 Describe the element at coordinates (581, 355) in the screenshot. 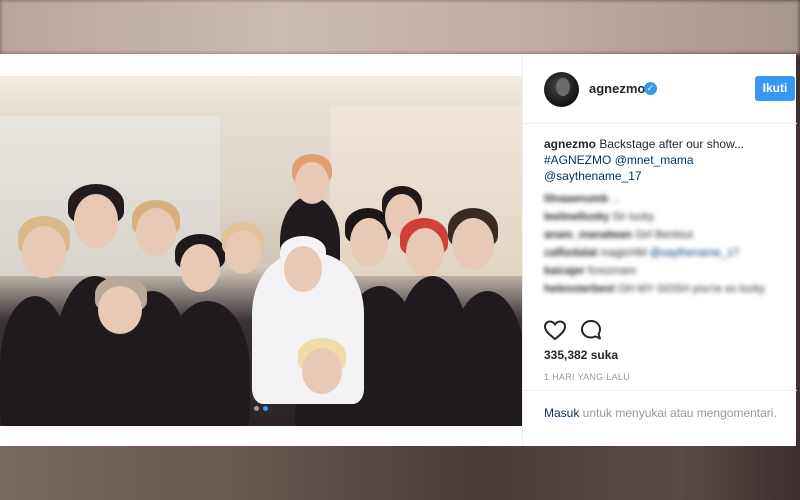

I see `like-count: 335,382 suka` at that location.